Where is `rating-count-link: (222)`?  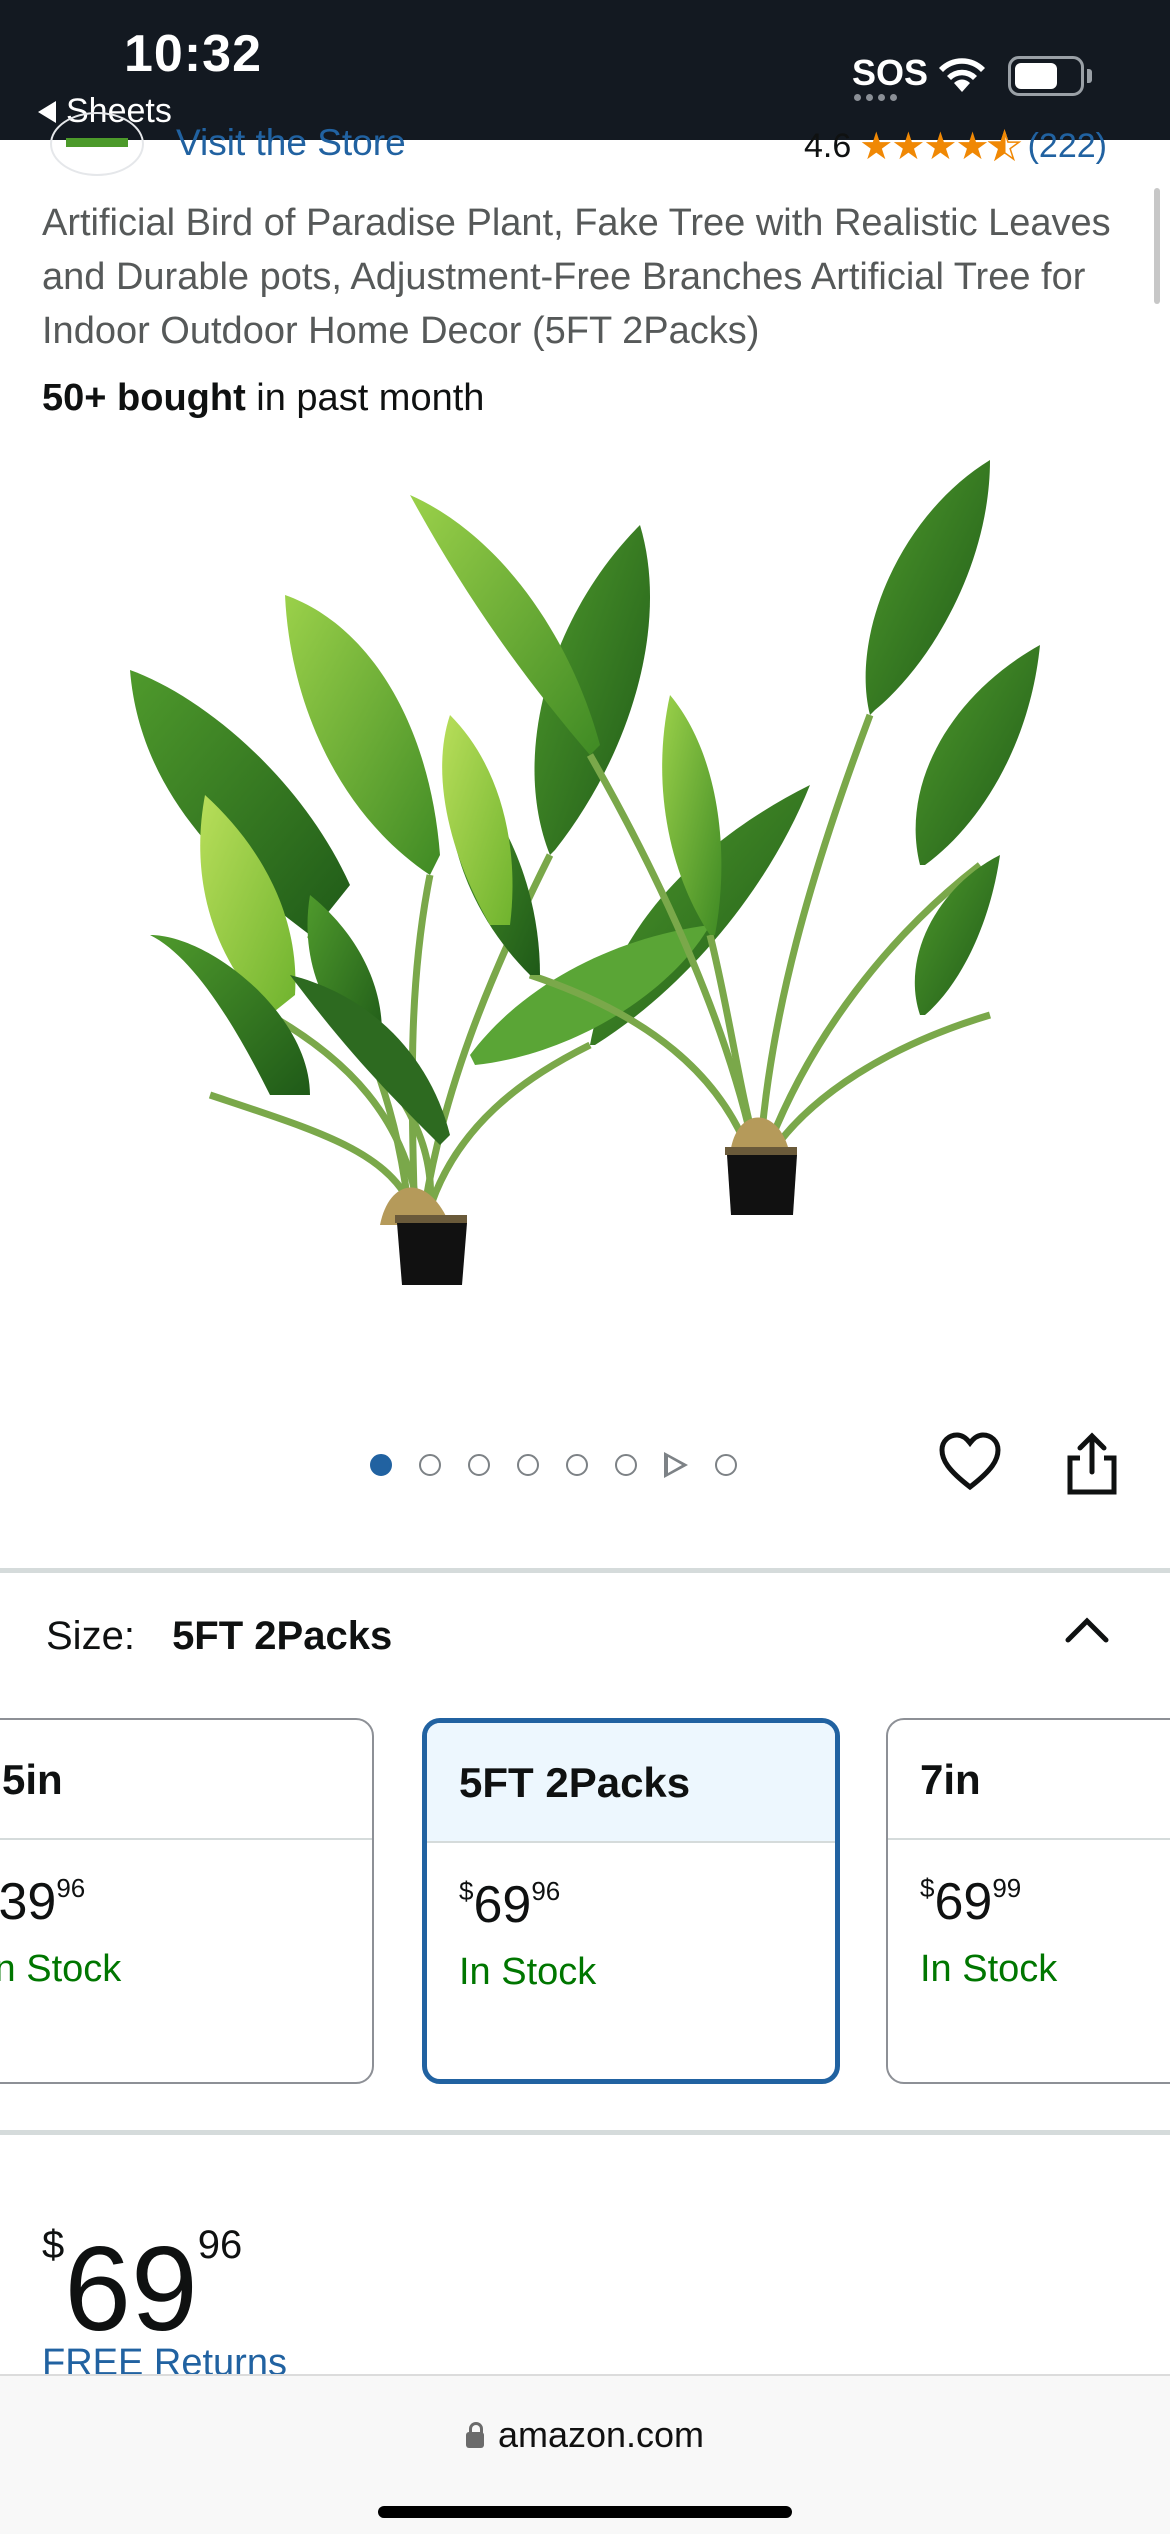
rating-count-link: (222) is located at coordinates (1067, 146).